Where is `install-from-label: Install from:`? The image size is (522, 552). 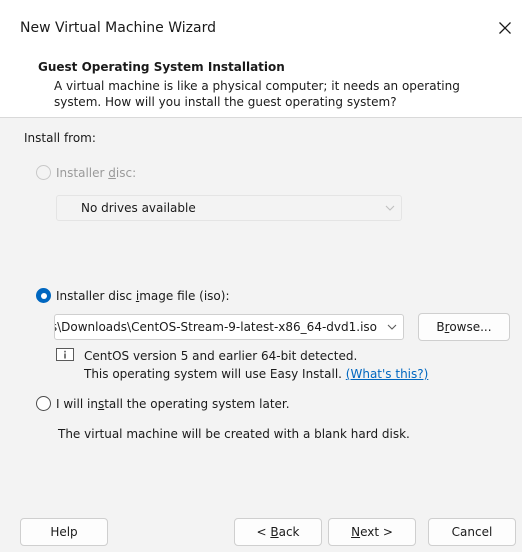 install-from-label: Install from: is located at coordinates (60, 138).